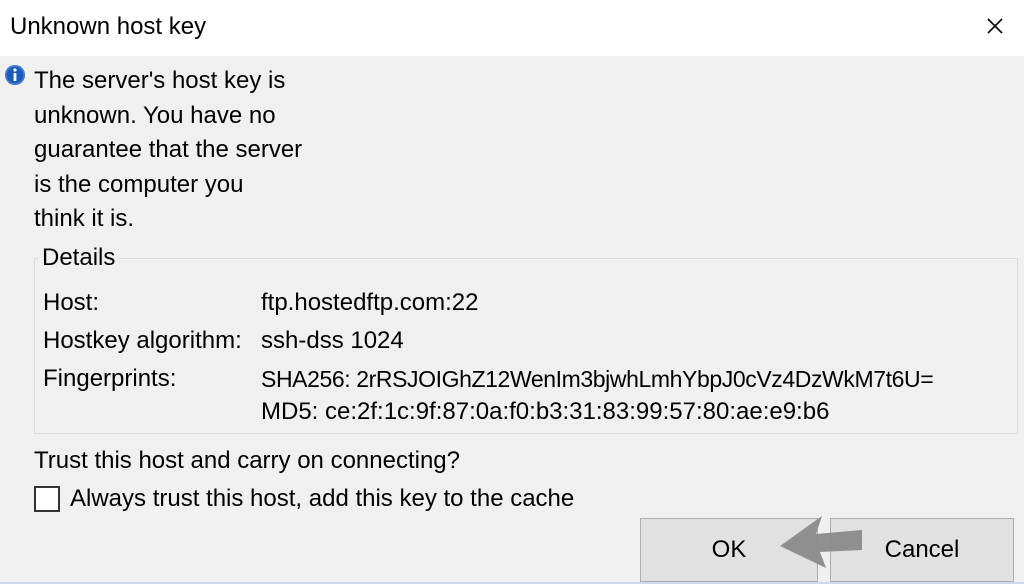  What do you see at coordinates (110, 378) in the screenshot?
I see `fingerprints-label: Fingerprints:` at bounding box center [110, 378].